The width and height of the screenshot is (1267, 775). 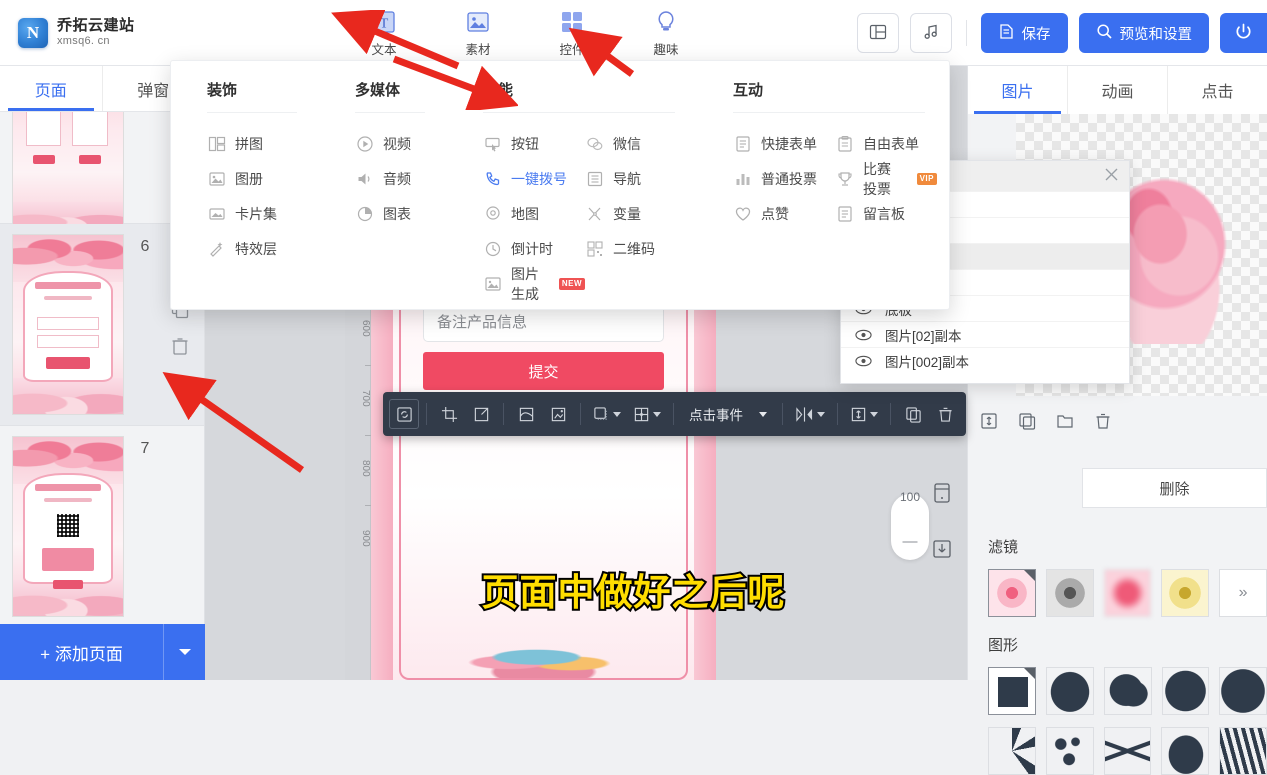 I want to click on menu-item-card-set: 卡片集, so click(x=258, y=214).